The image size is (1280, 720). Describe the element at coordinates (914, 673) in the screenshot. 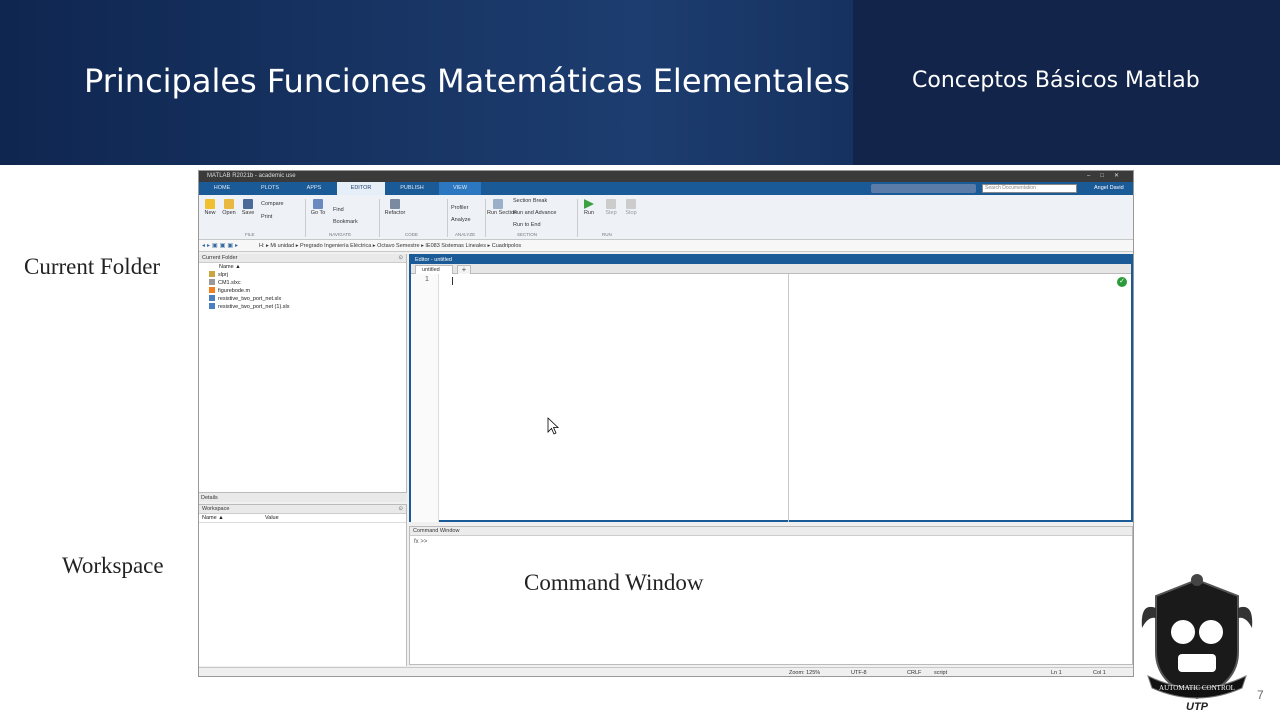

I see `status-eol: CRLF` at that location.